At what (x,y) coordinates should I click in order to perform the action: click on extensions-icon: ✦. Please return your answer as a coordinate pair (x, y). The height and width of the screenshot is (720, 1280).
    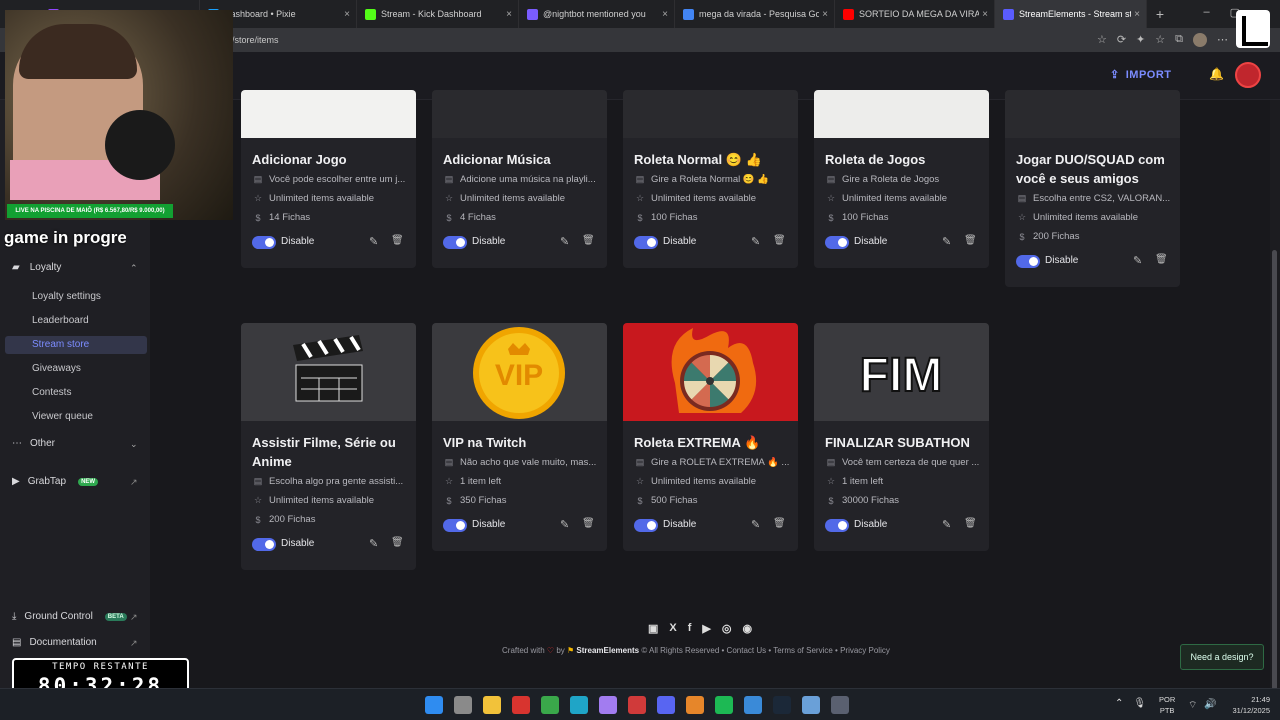
    Looking at the image, I should click on (1140, 40).